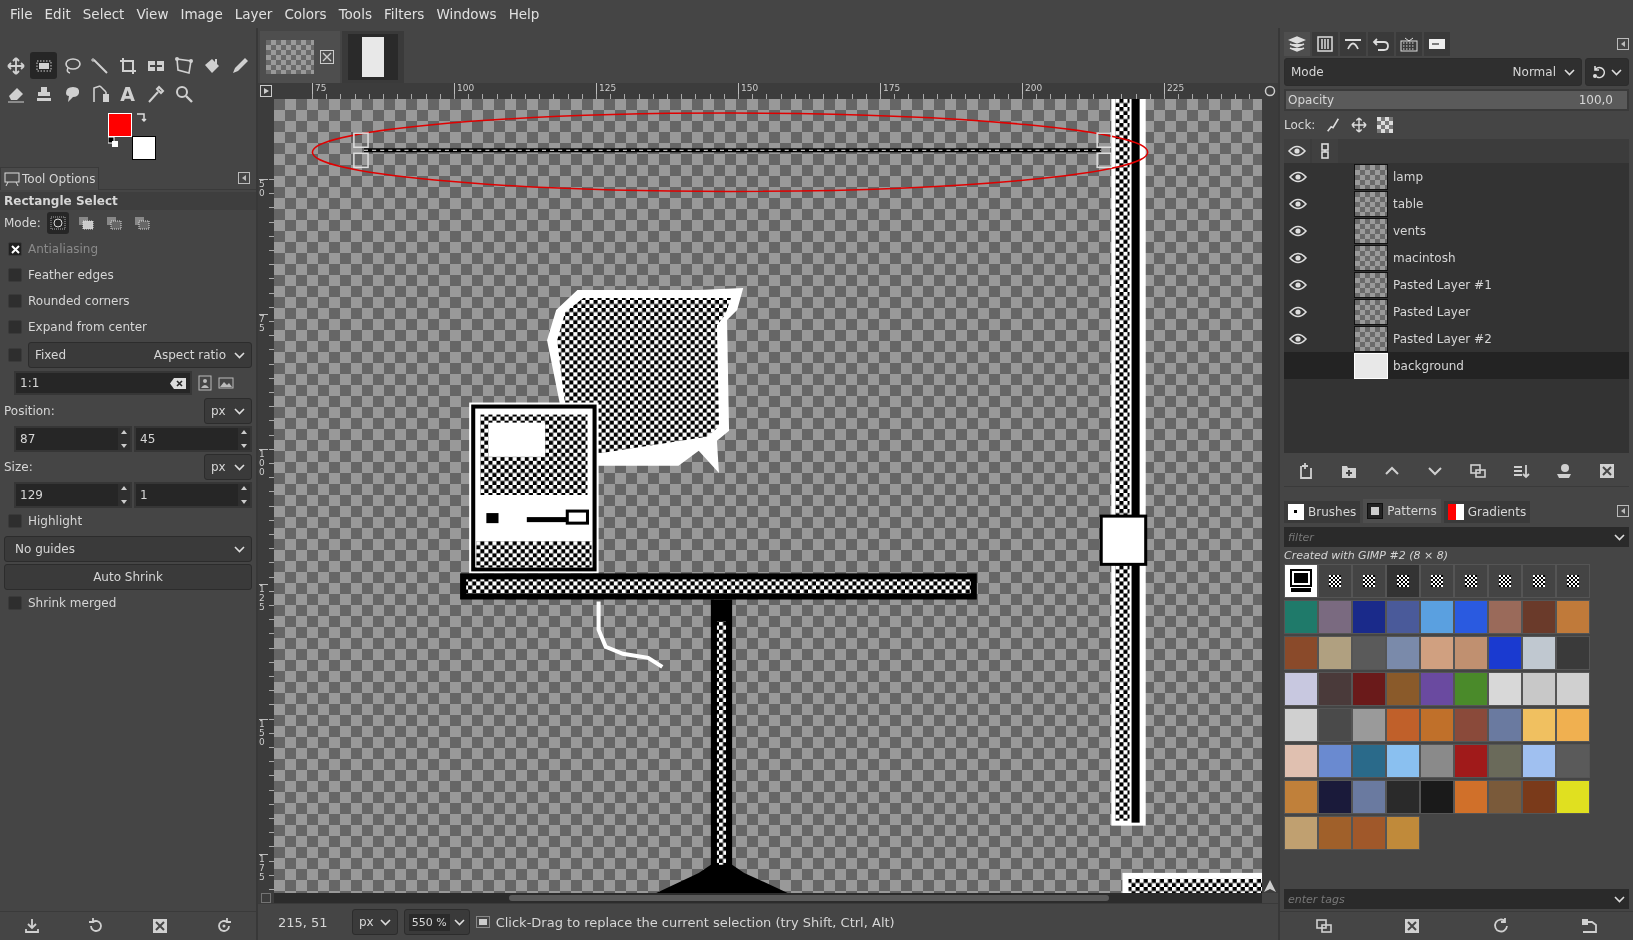 The height and width of the screenshot is (940, 1633). I want to click on opacity-slider: Opacity 100,0, so click(1456, 100).